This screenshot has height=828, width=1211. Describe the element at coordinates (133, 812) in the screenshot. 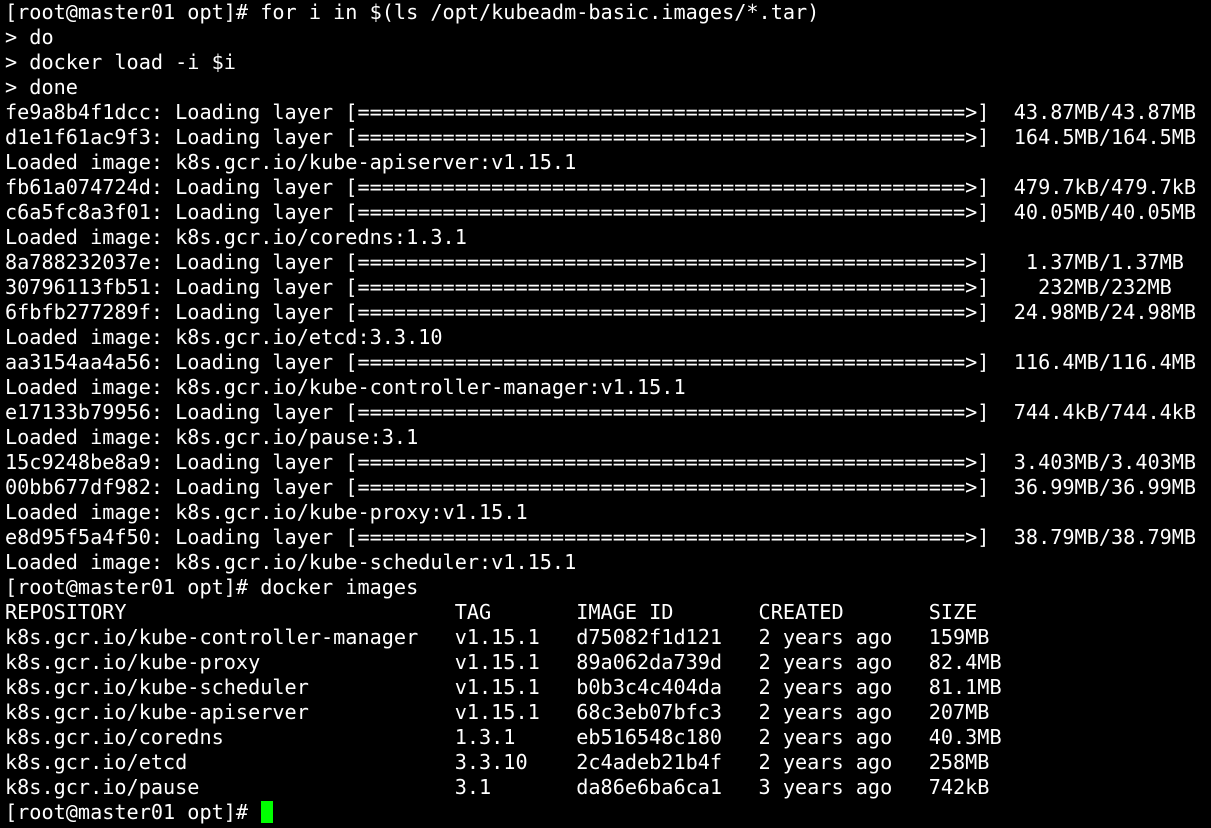

I see `shell-prompt: [root@master01 opt]#` at that location.